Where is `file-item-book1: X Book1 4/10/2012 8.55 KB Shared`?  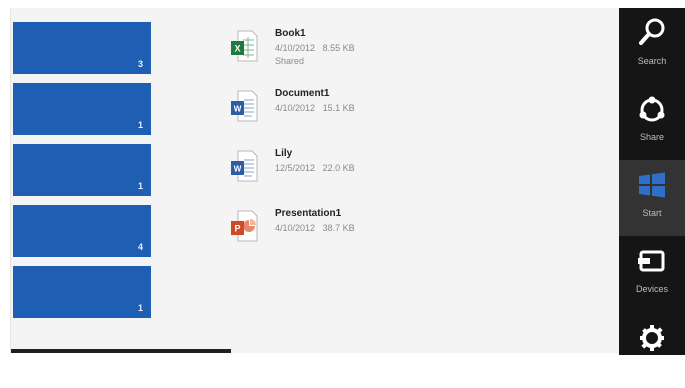 file-item-book1: X Book1 4/10/2012 8.55 KB Shared is located at coordinates (355, 52).